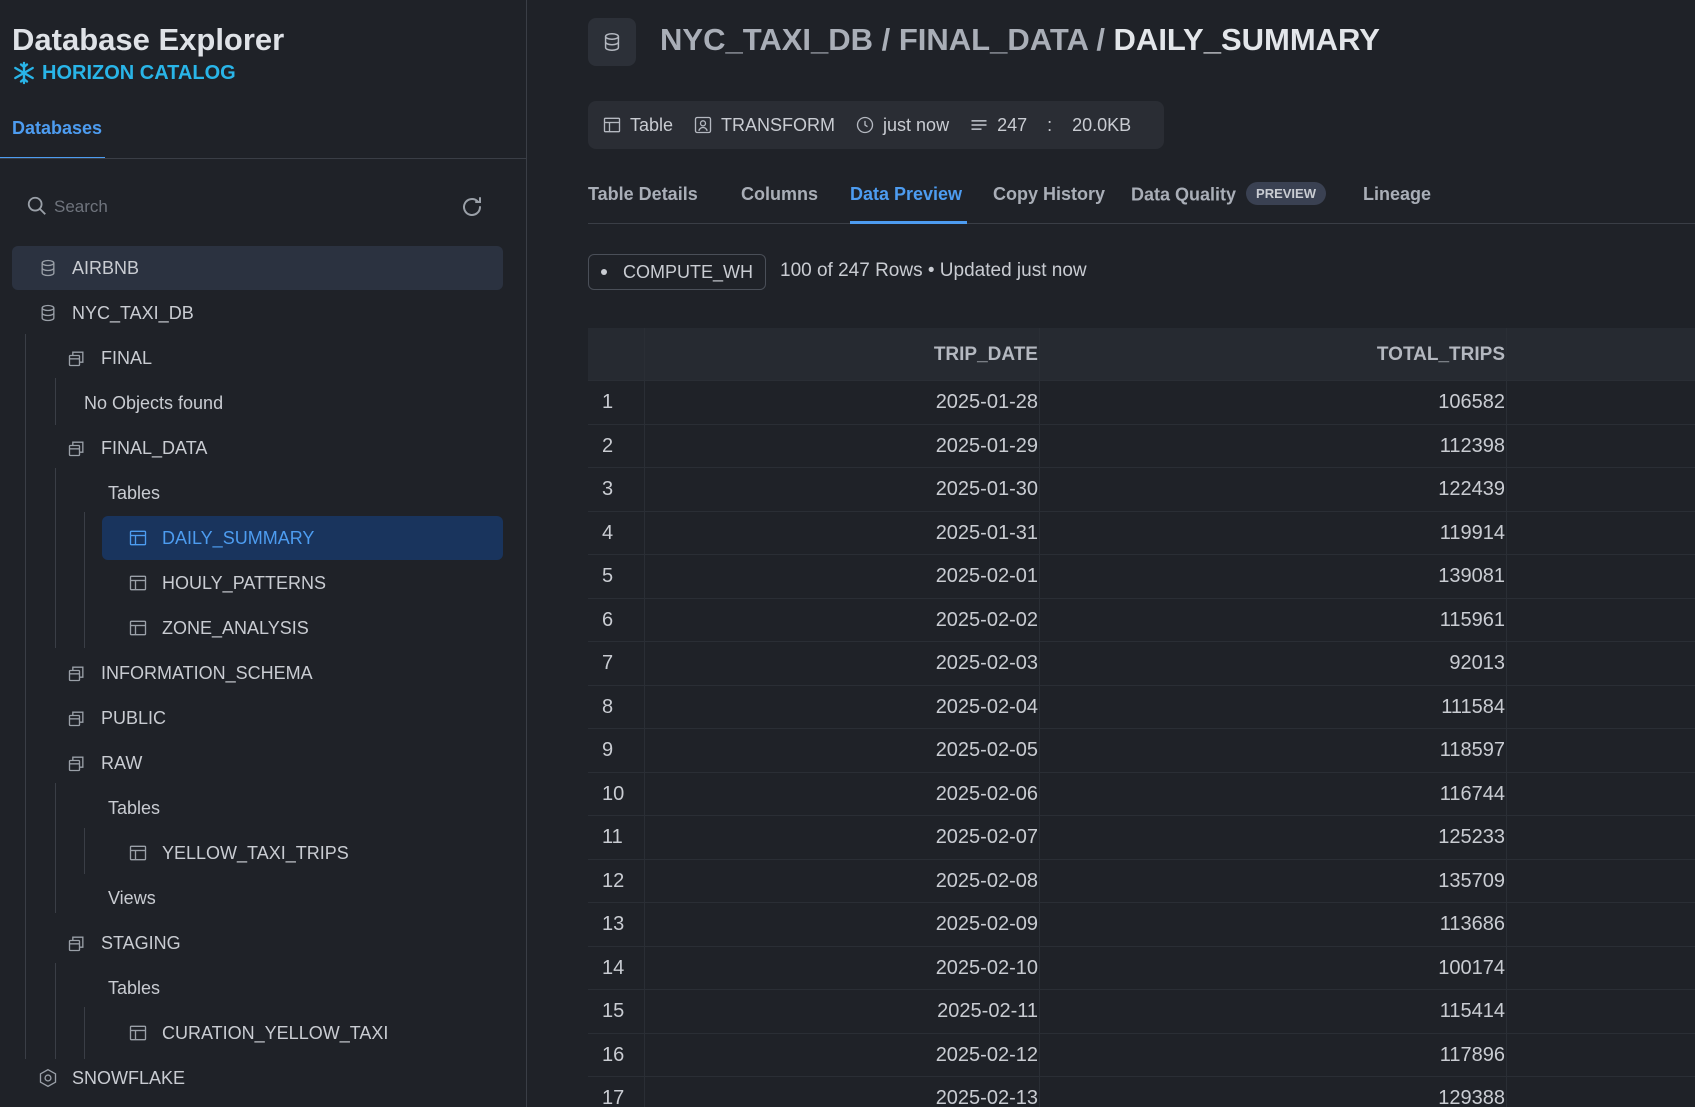  Describe the element at coordinates (612, 42) in the screenshot. I see `database-icon` at that location.